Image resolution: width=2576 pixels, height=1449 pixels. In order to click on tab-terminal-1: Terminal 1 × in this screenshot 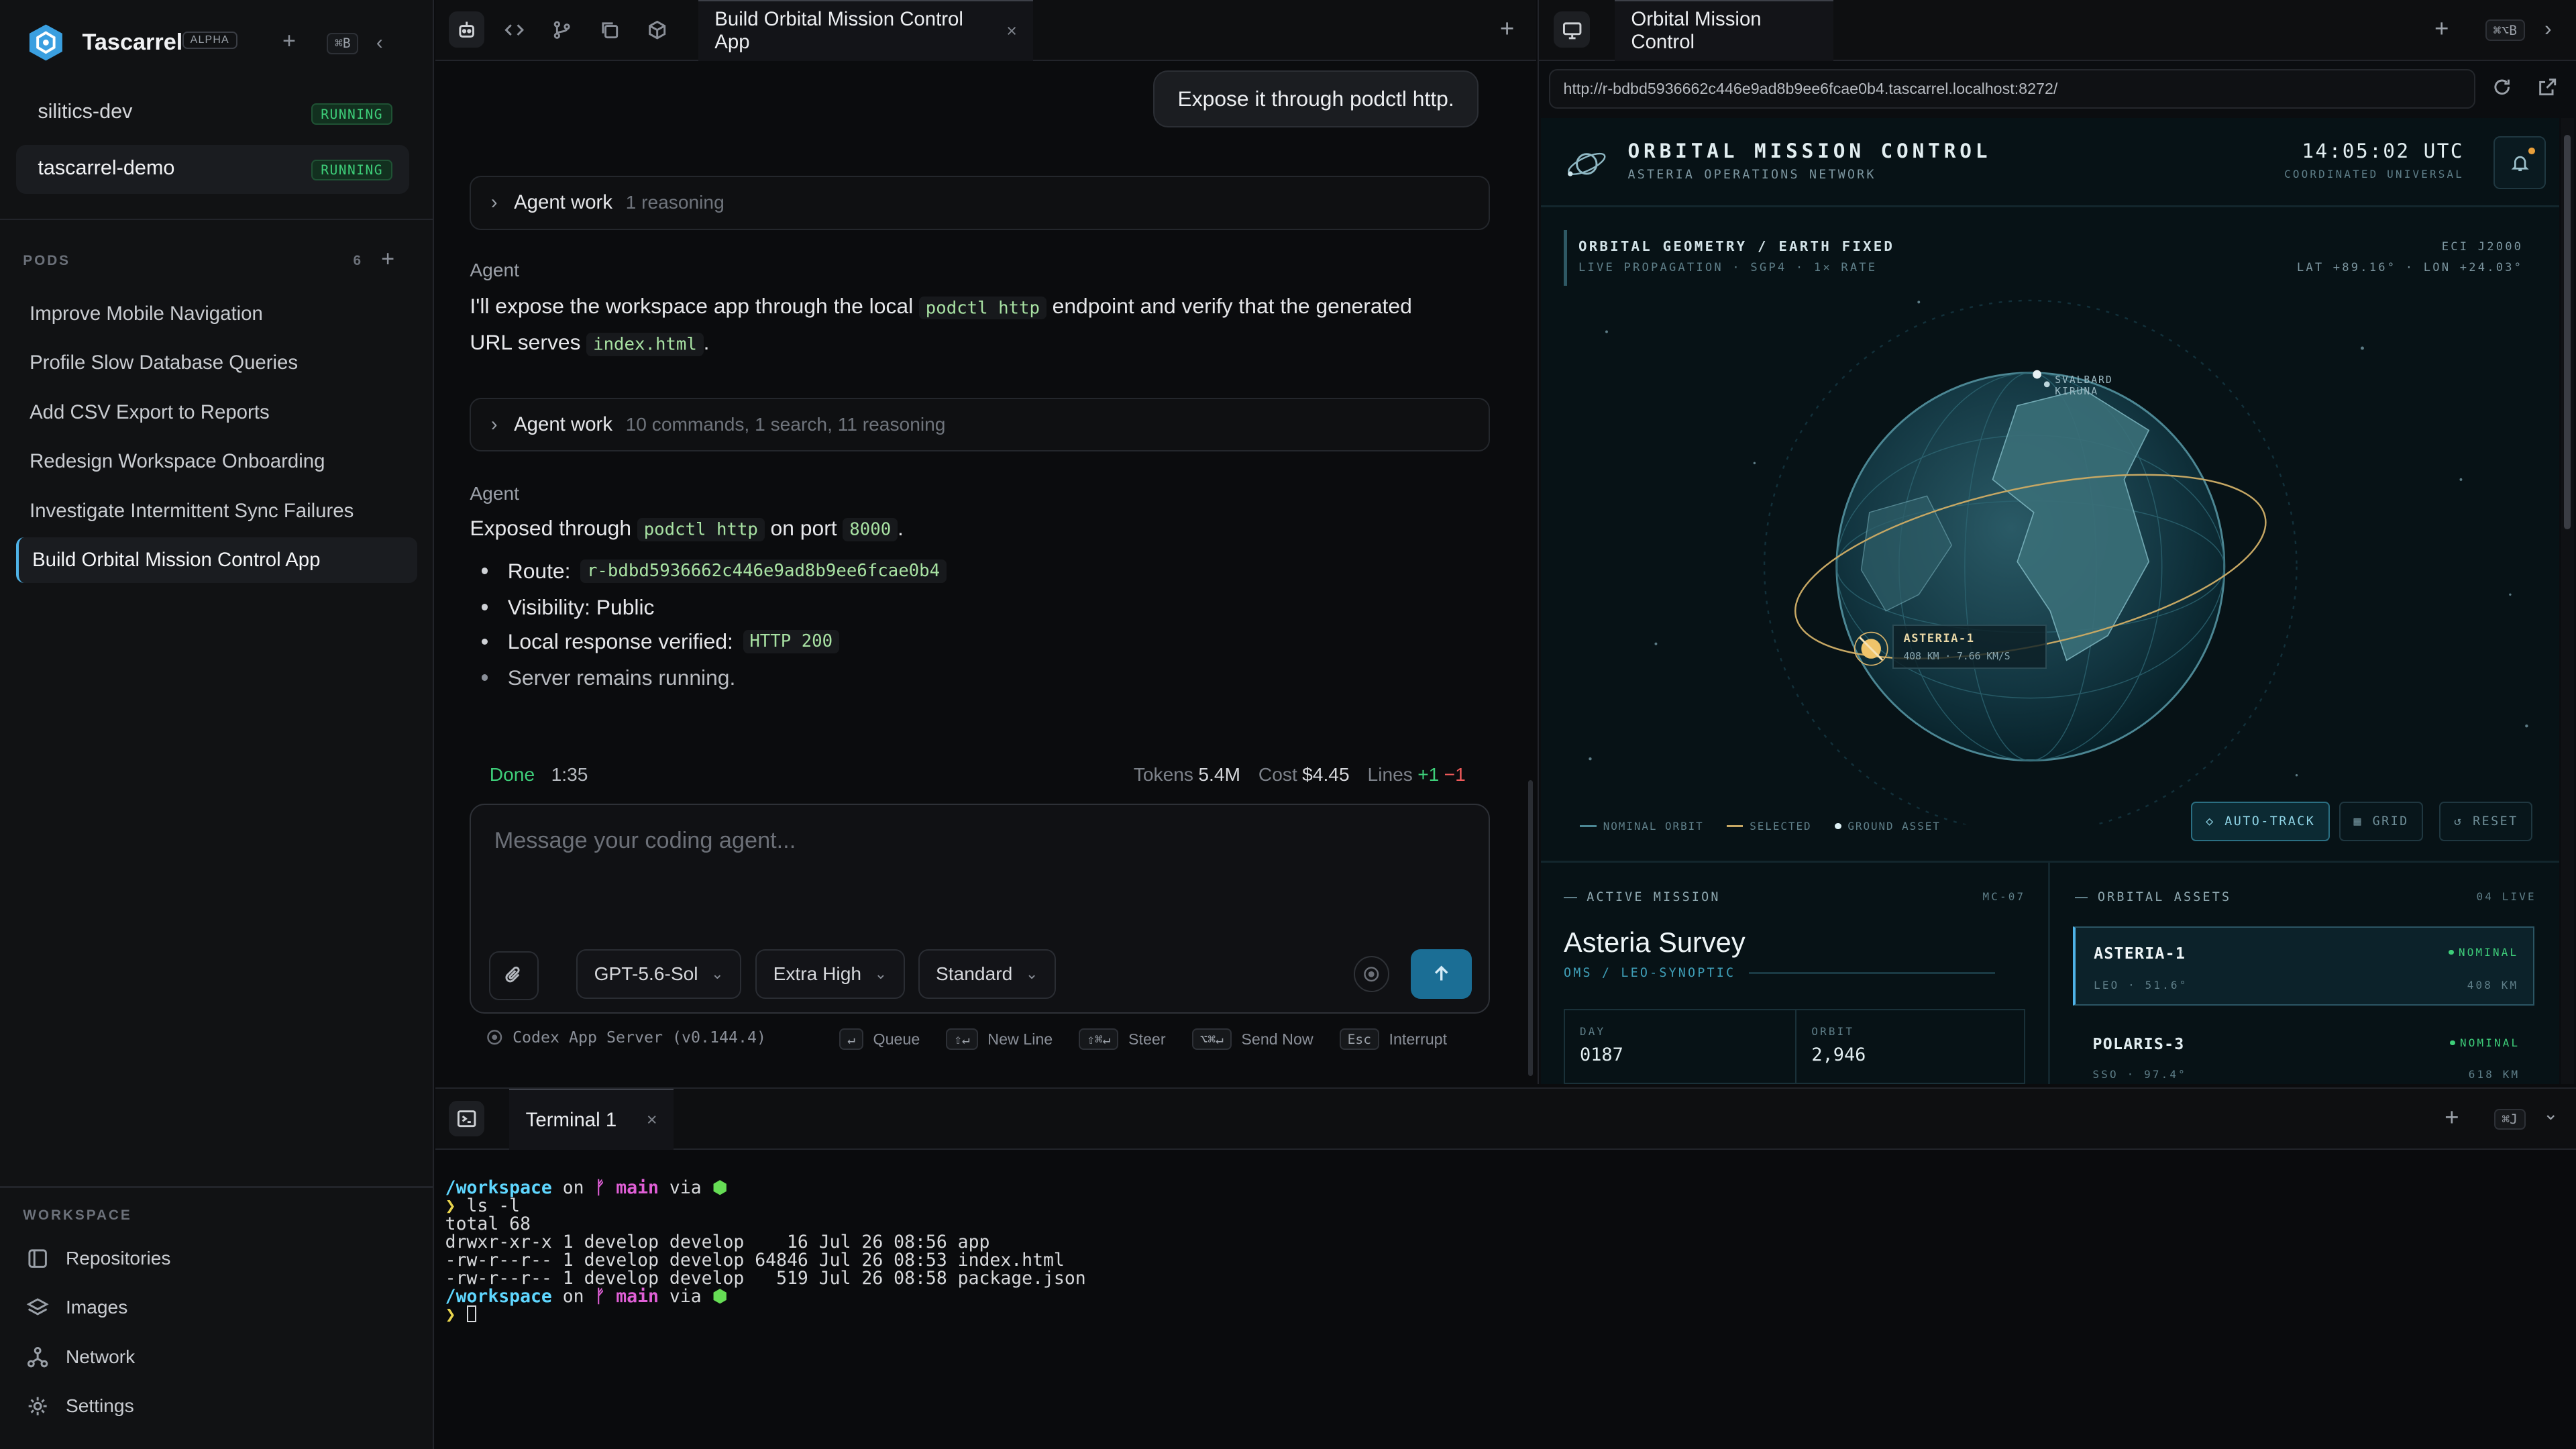, I will do `click(591, 1119)`.